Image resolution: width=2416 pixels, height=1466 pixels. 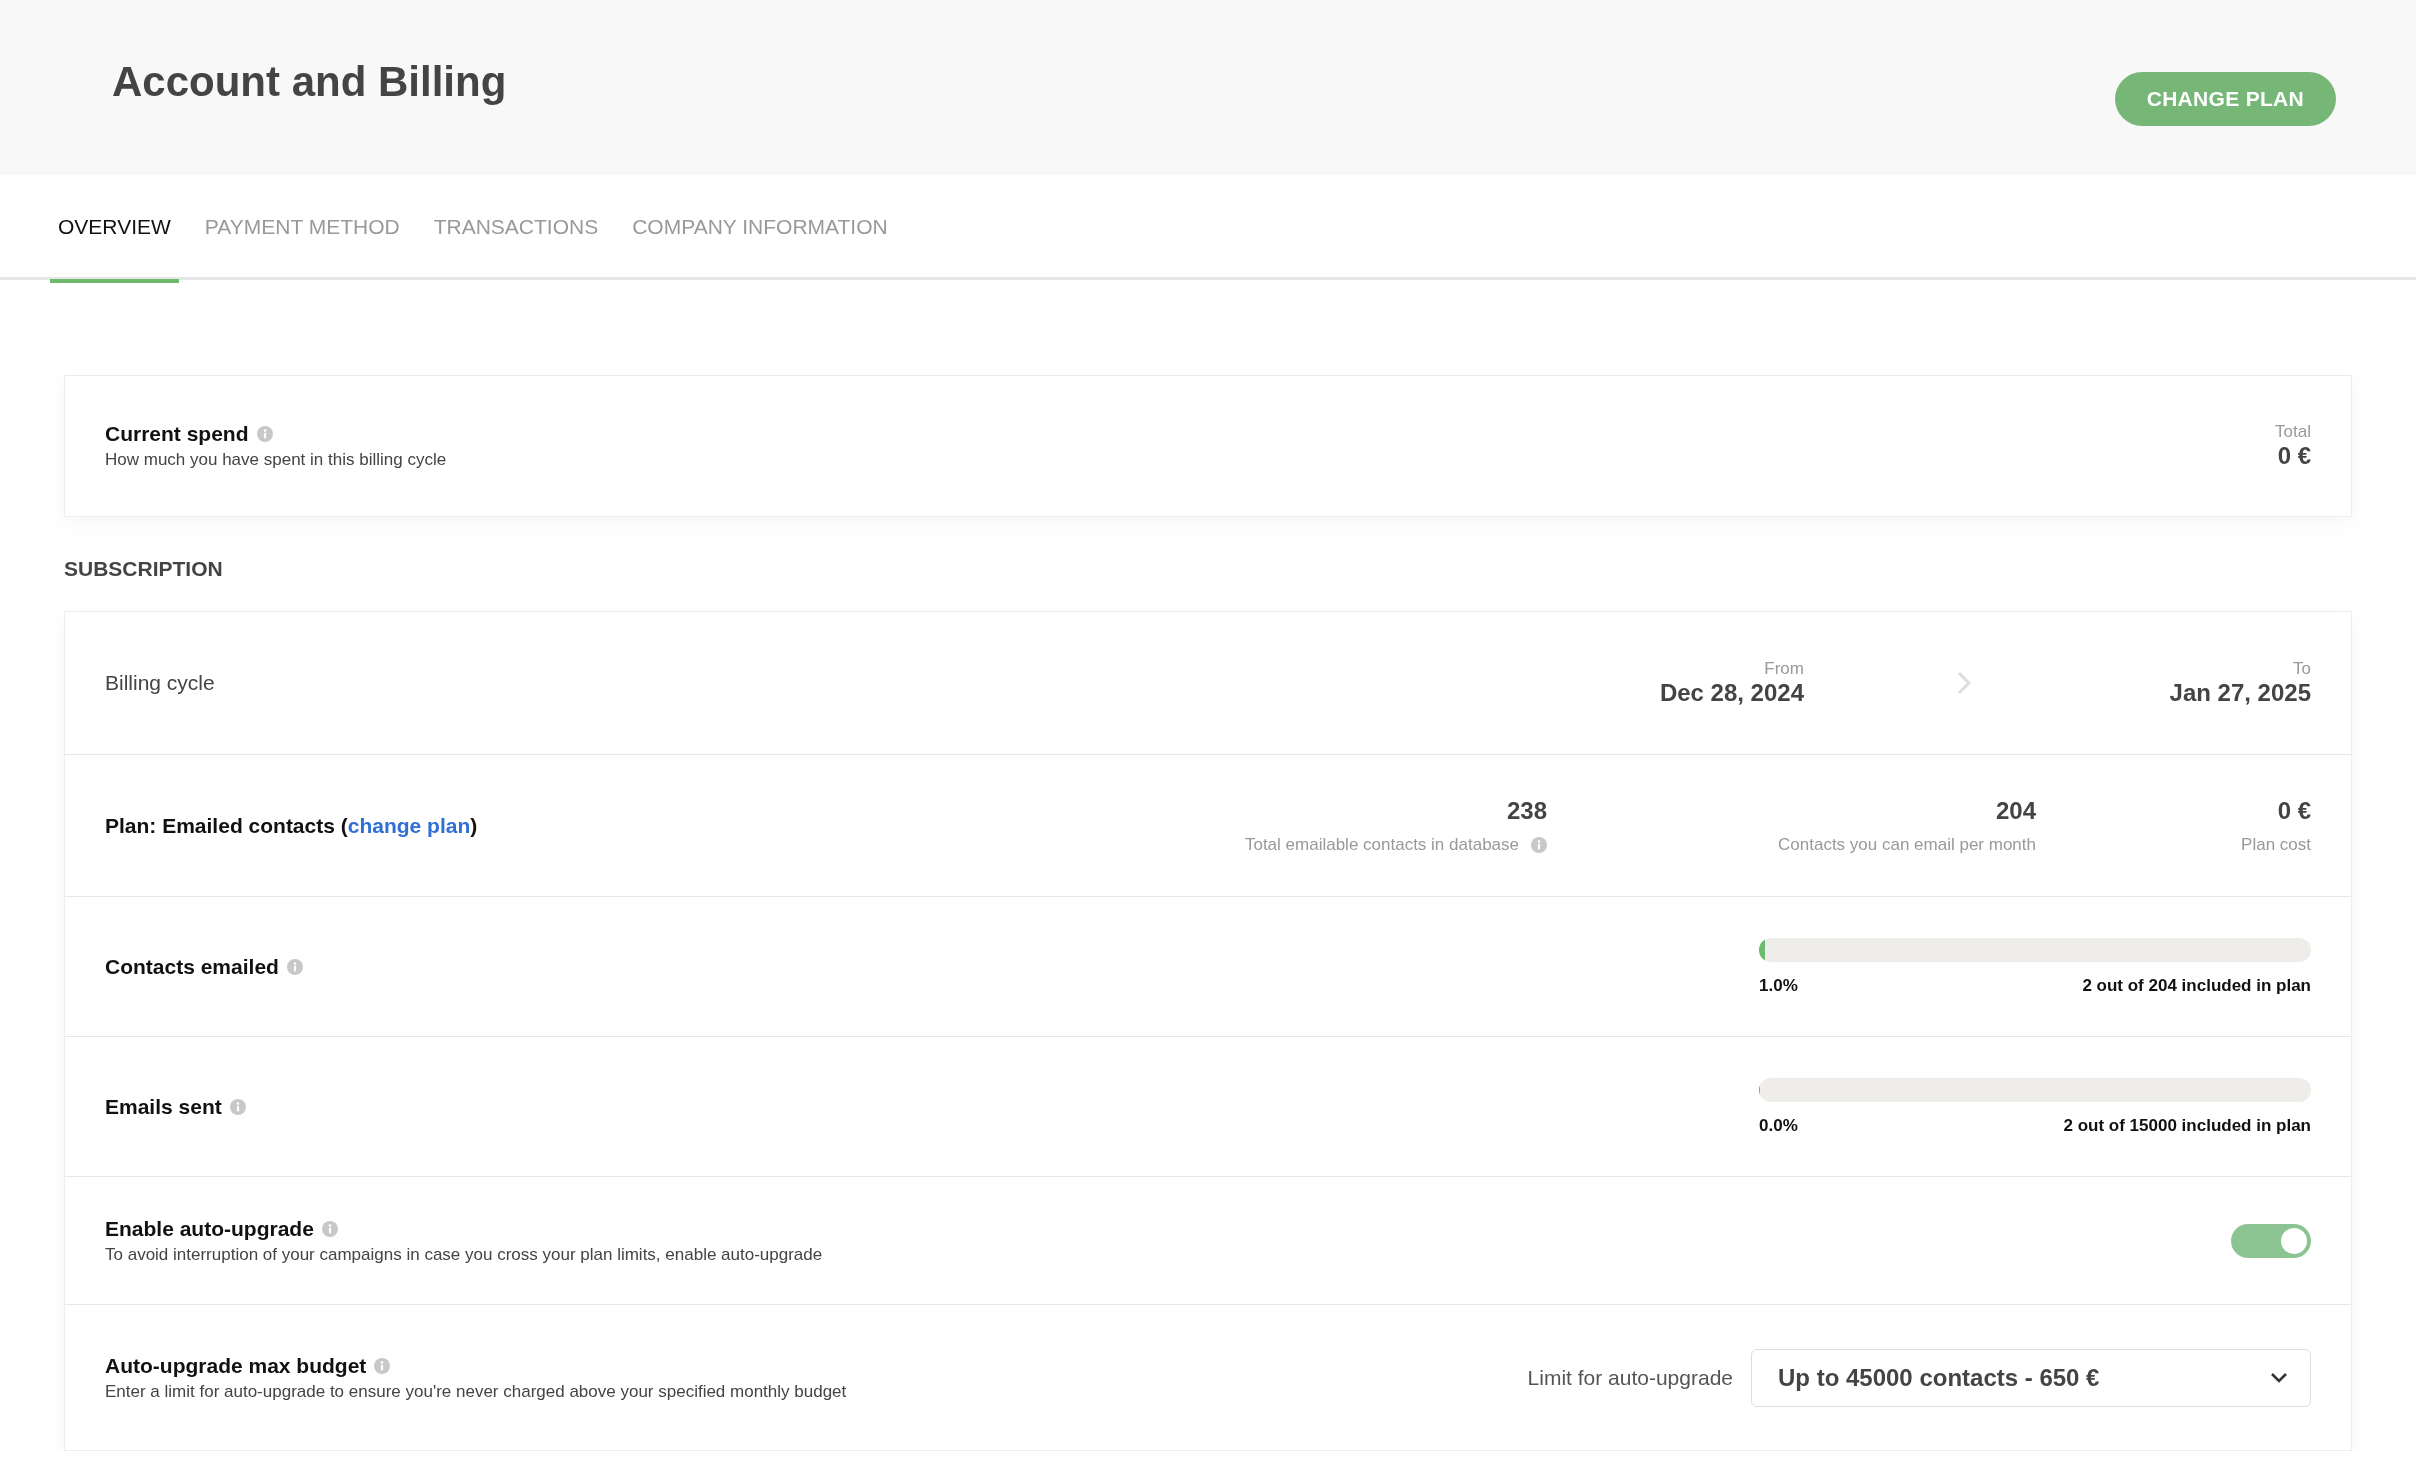 I want to click on stat-caption: Contacts you can email per month, so click(x=1907, y=844).